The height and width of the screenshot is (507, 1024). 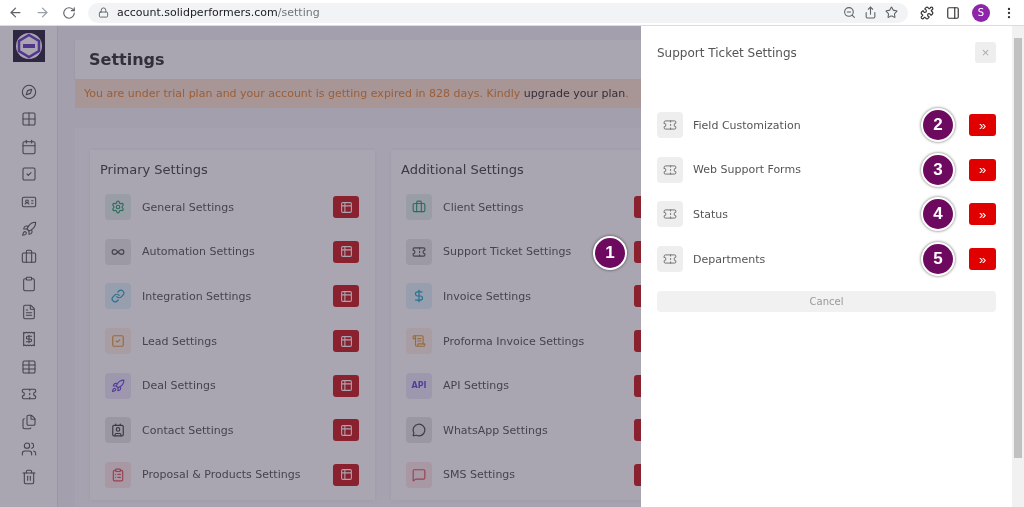 I want to click on clipboard-icon, so click(x=28, y=284).